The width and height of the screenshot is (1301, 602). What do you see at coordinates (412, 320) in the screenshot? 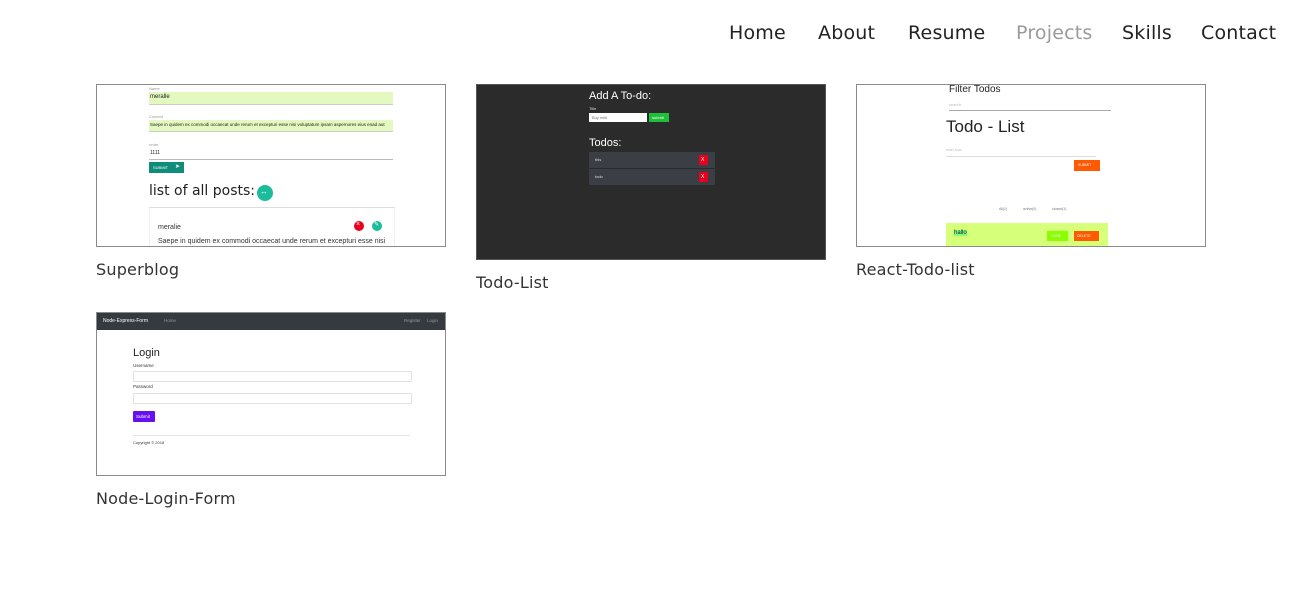
I see `preview-register-link: Register` at bounding box center [412, 320].